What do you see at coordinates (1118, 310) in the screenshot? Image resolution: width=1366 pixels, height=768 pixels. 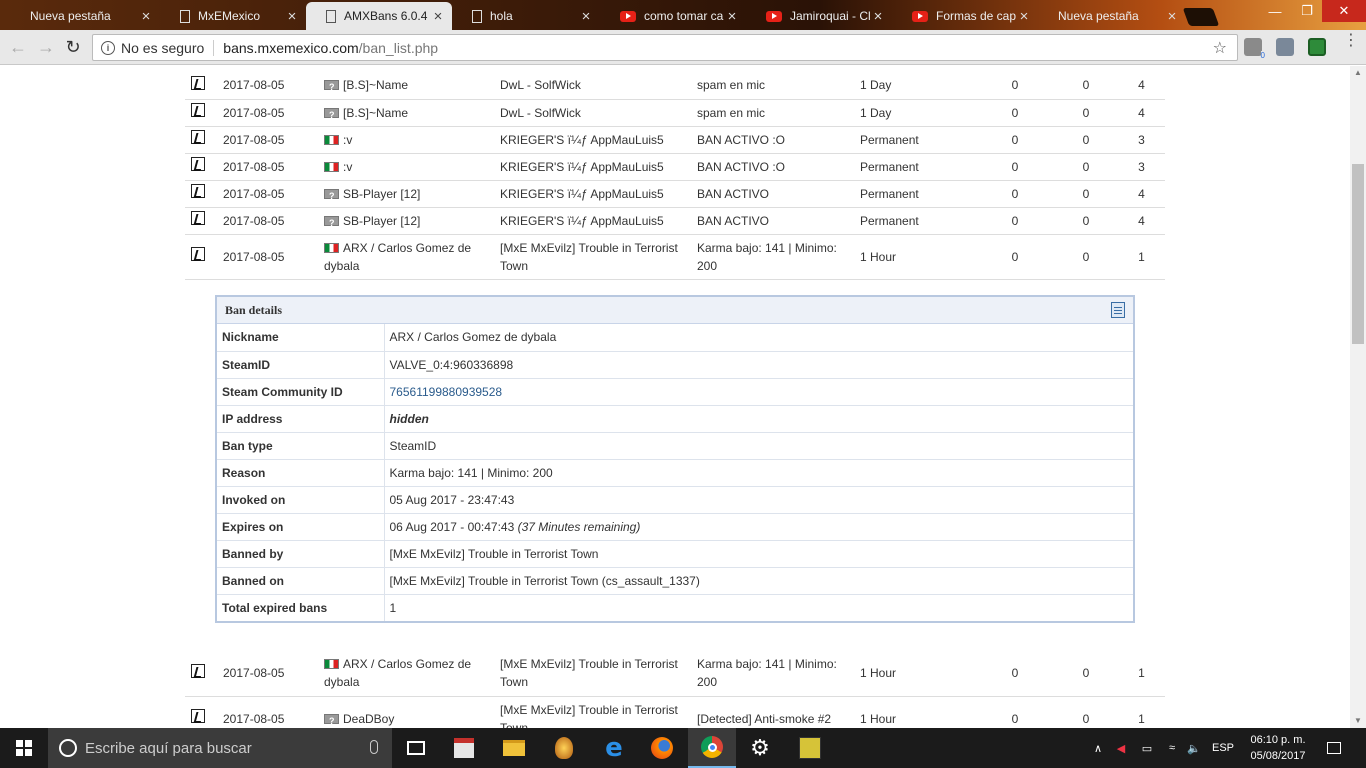 I see `document-icon` at bounding box center [1118, 310].